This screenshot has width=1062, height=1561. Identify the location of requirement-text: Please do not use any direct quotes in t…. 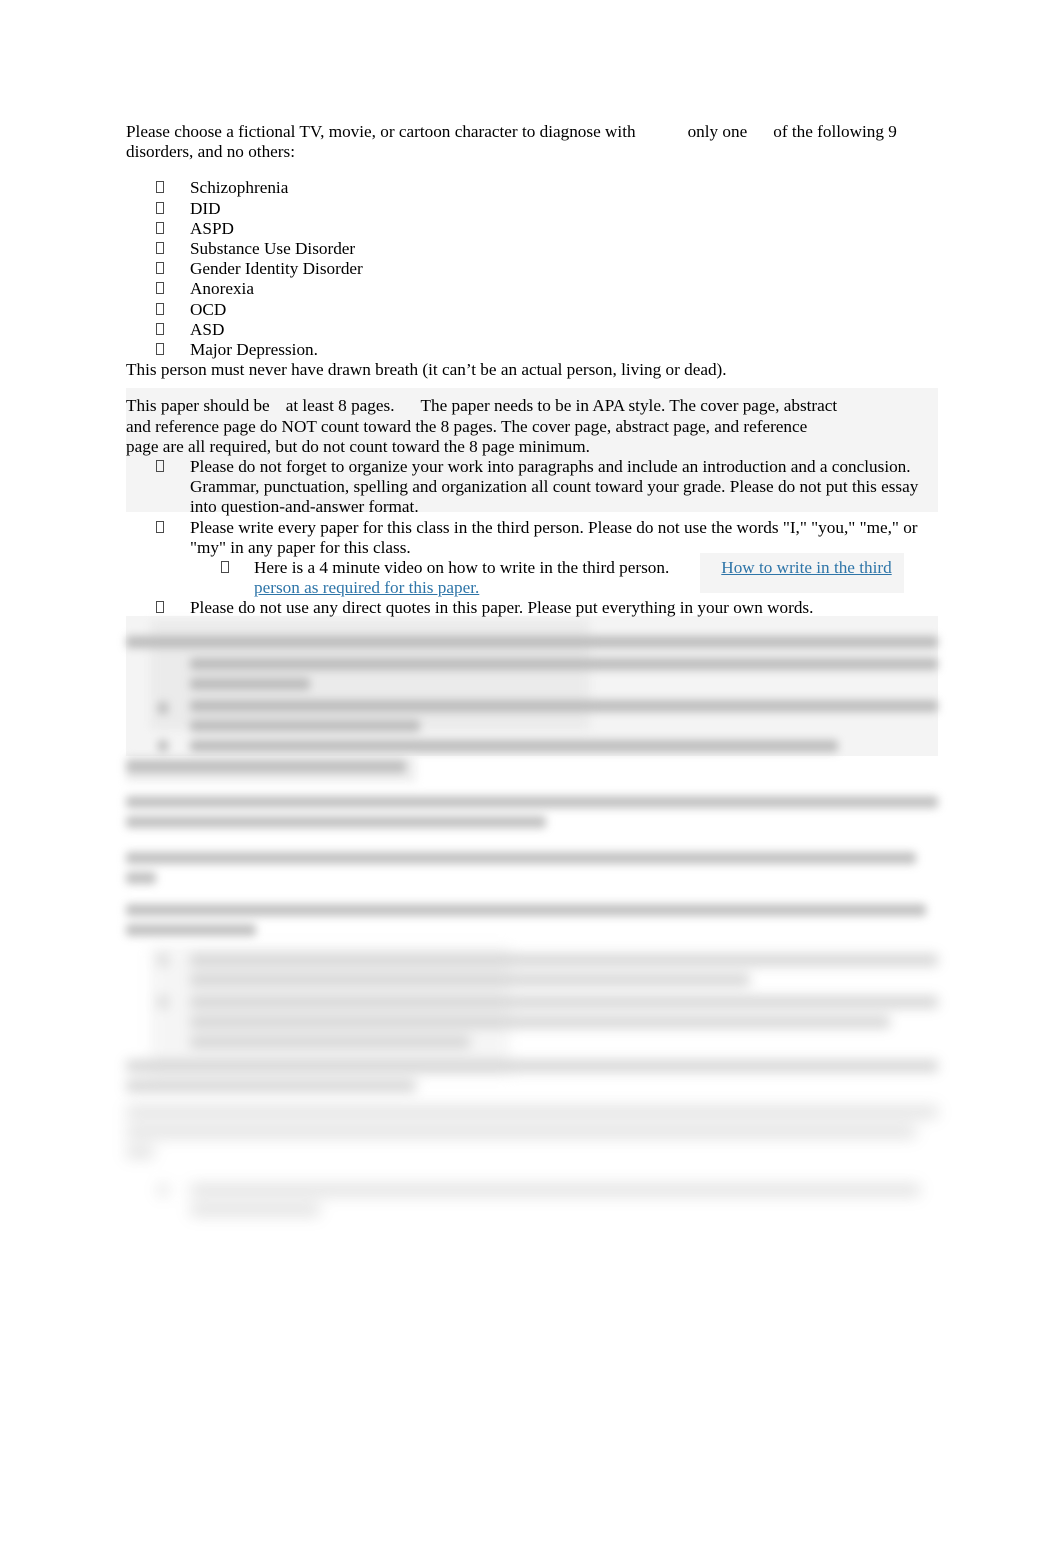
(502, 608).